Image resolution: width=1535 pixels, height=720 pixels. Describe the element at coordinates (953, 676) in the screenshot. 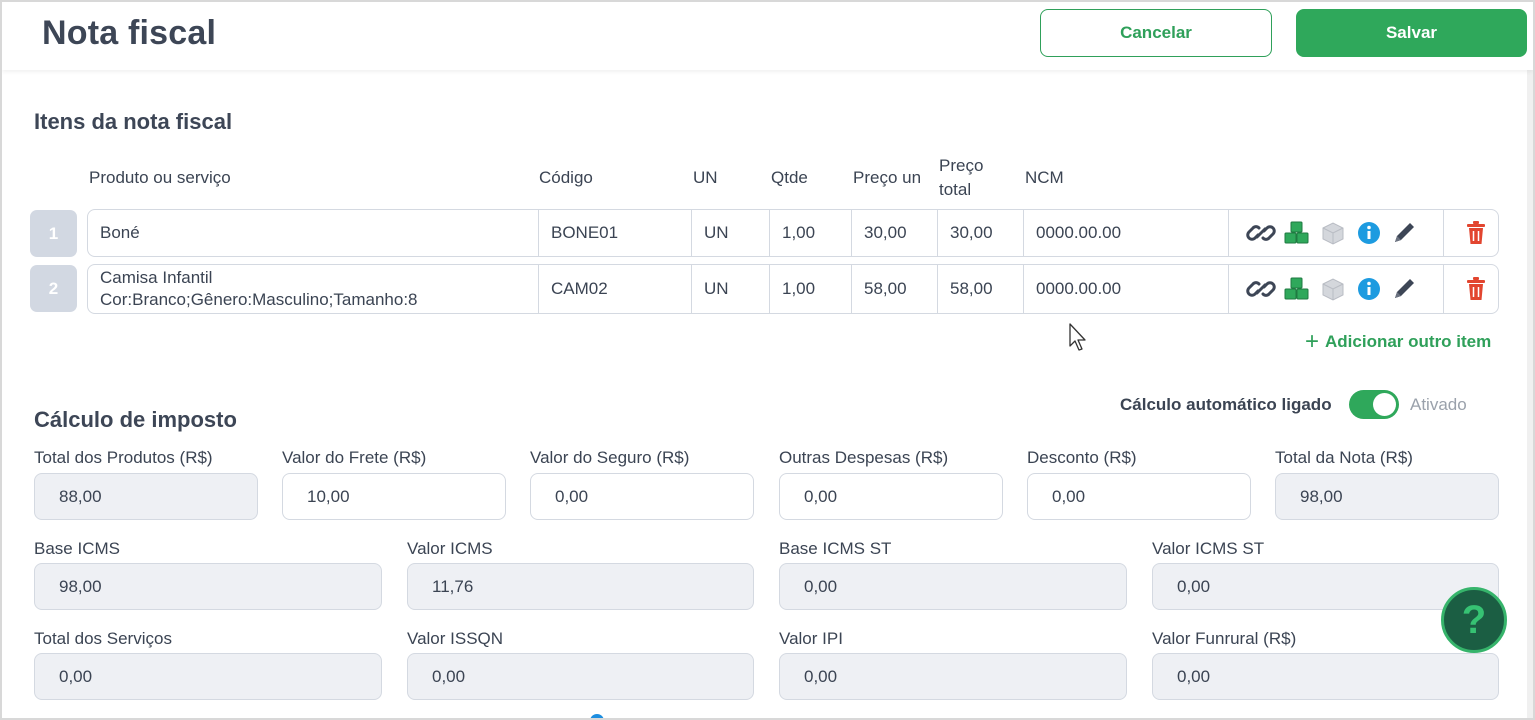

I see `valor-ipi-field: 0,00` at that location.